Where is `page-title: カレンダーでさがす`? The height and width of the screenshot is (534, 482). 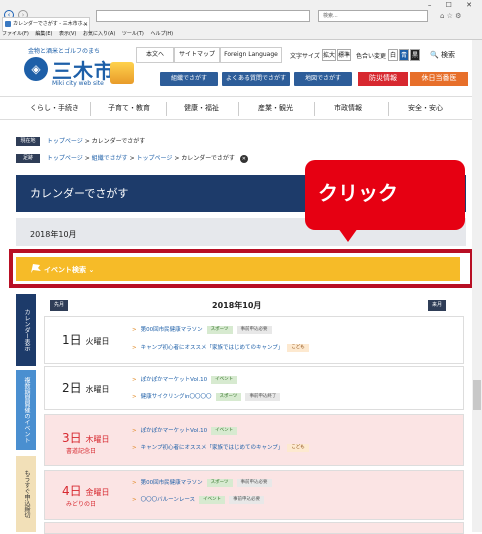
page-title: カレンダーでさがす is located at coordinates (79, 193).